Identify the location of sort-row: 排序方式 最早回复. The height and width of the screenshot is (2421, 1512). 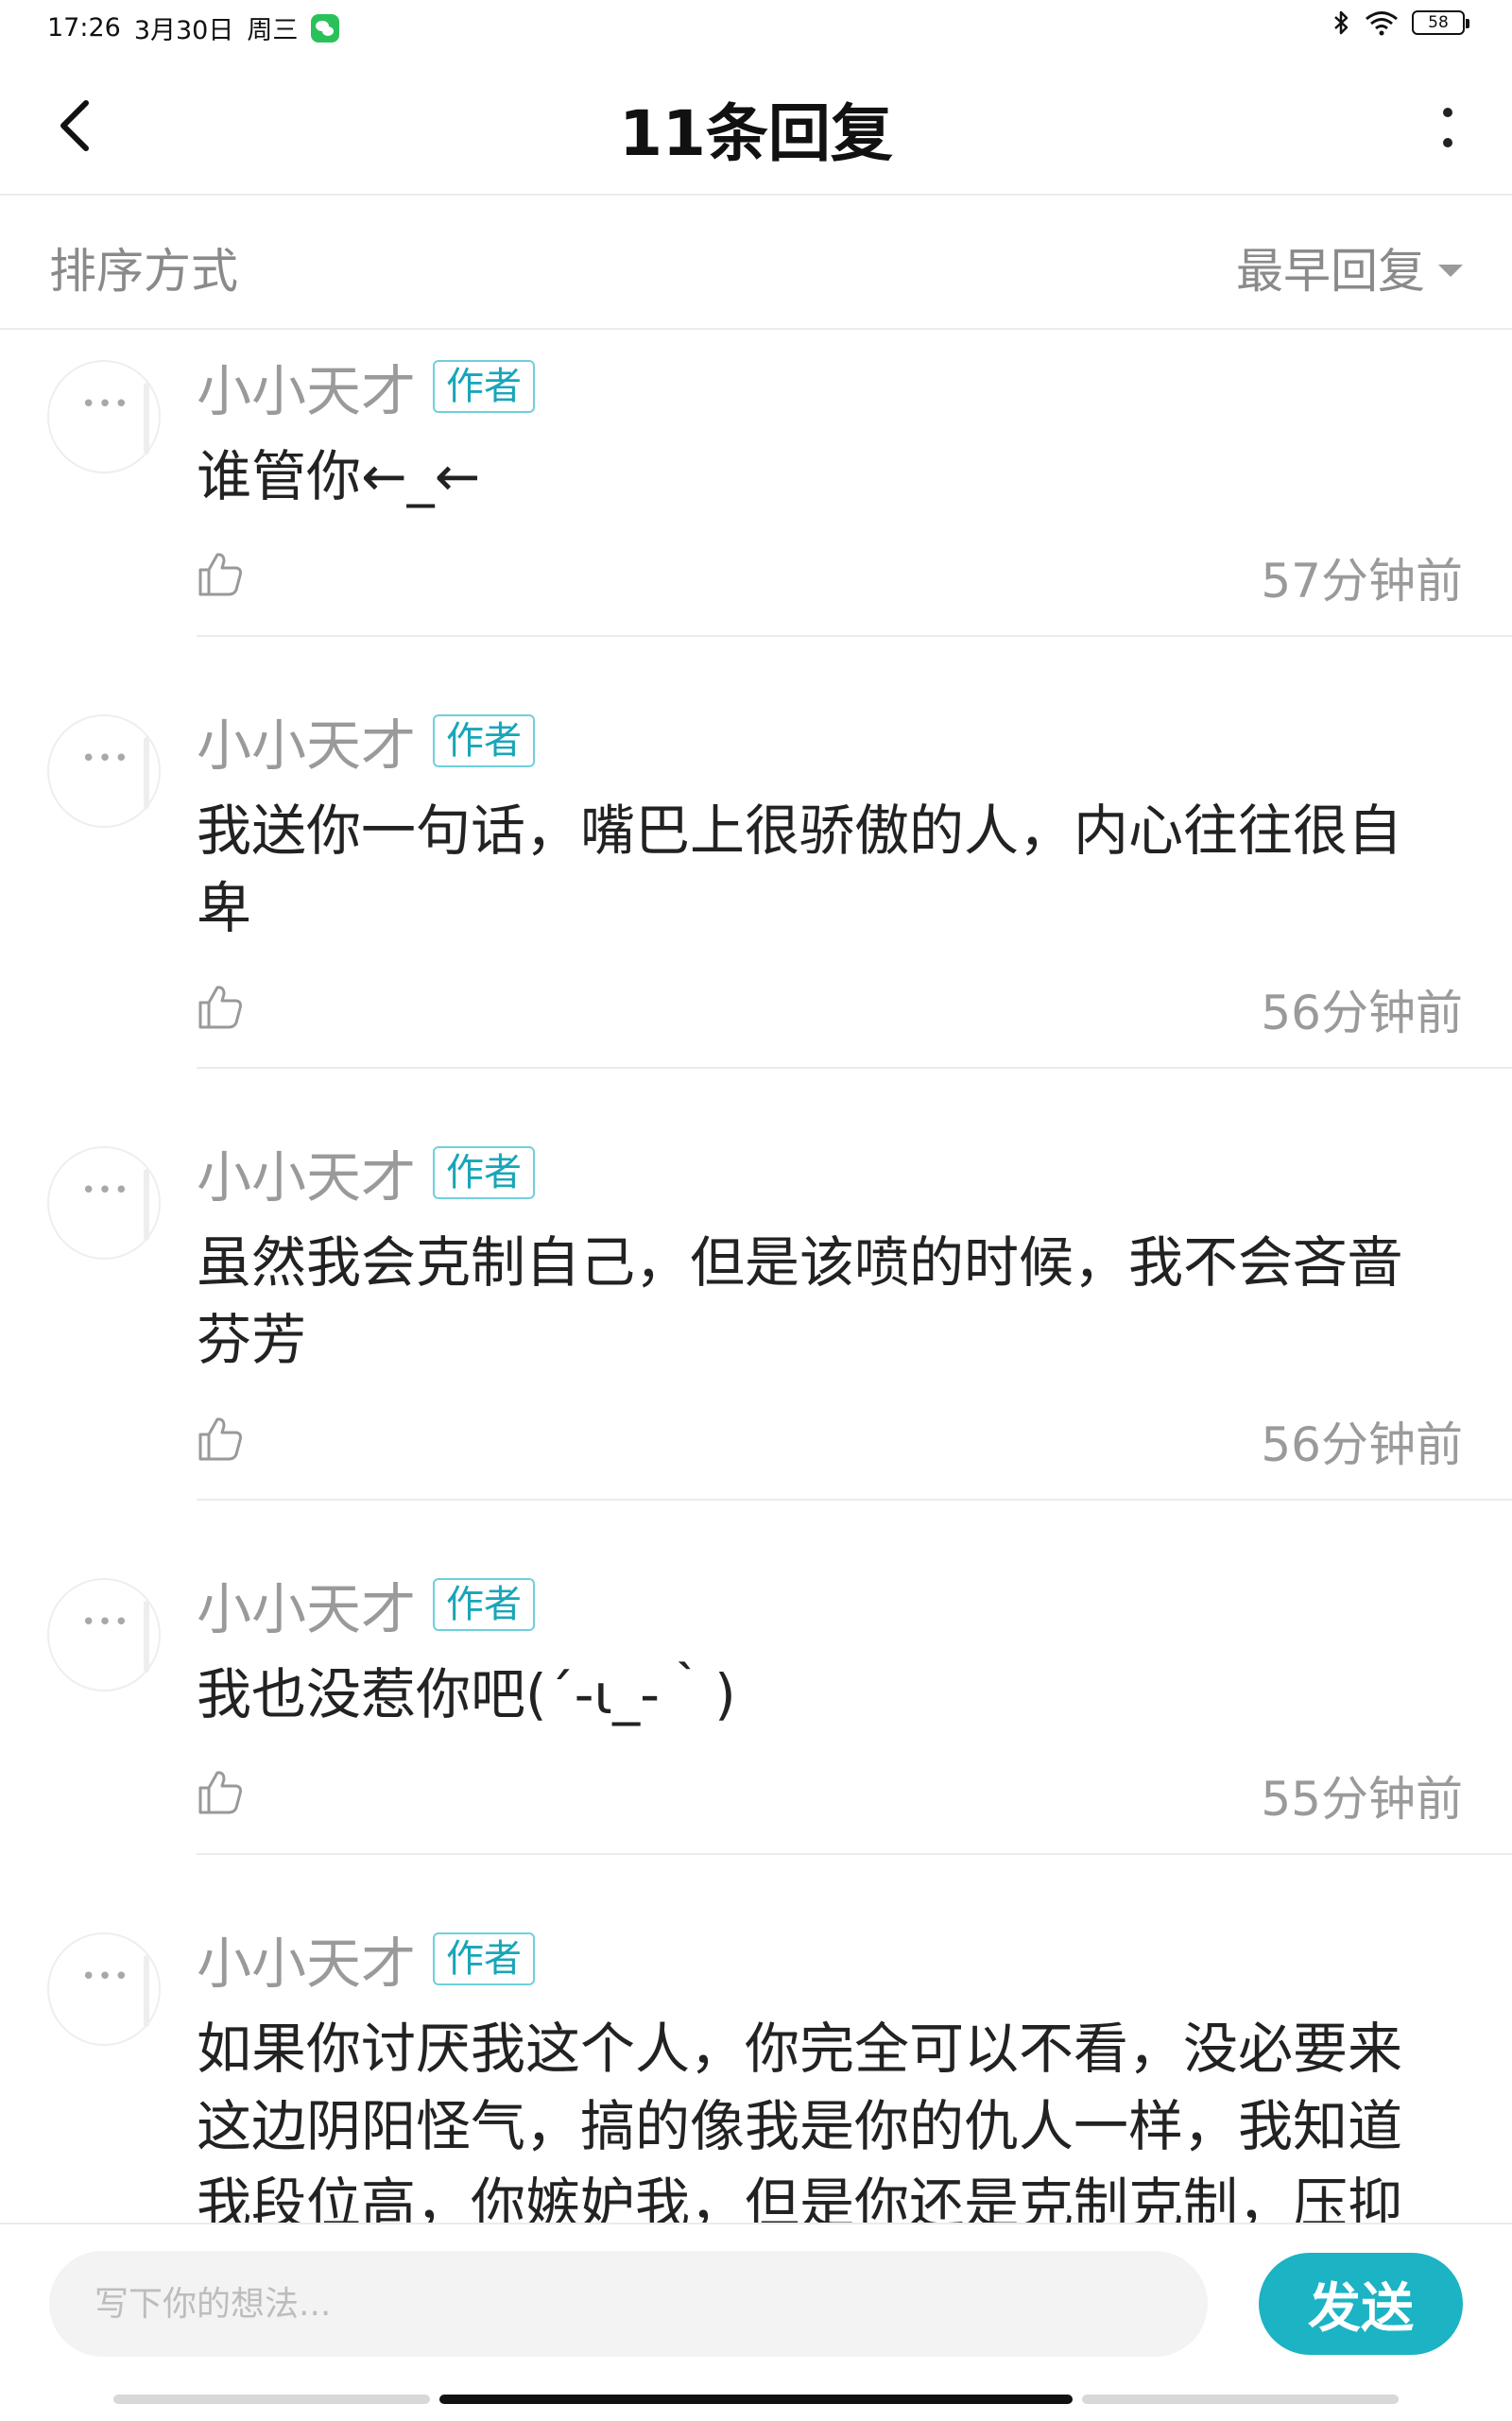
(756, 263).